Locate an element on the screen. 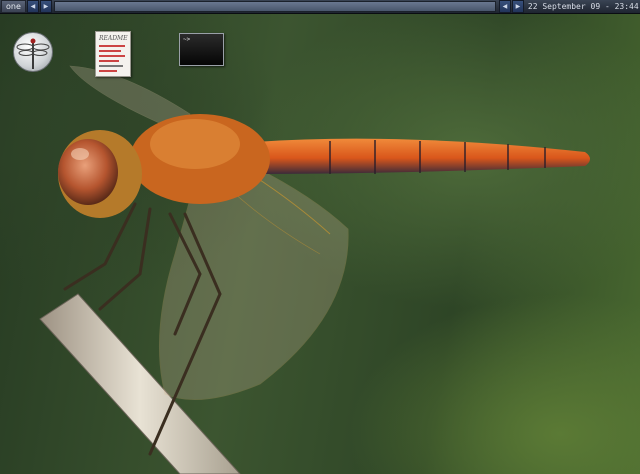 This screenshot has width=640, height=474. dragonfly-icon is located at coordinates (33, 53).